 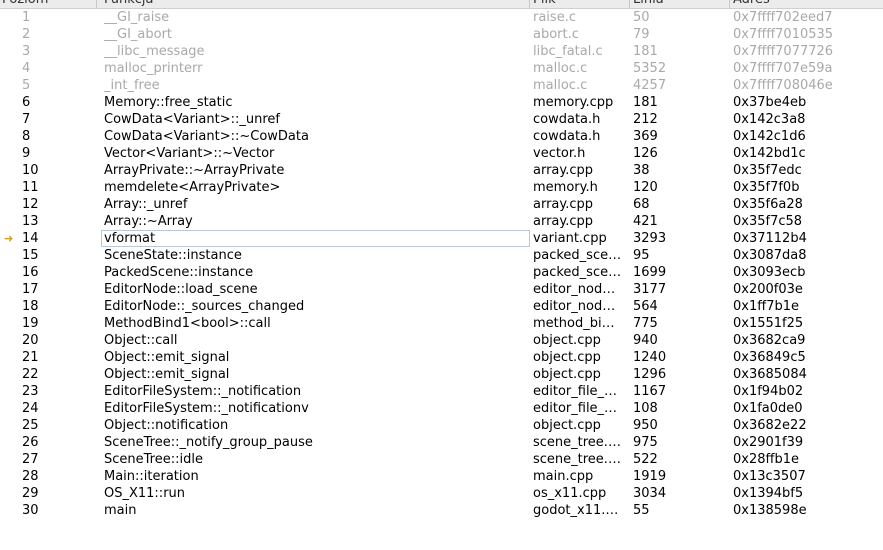 I want to click on header-function: Funkcja, so click(x=129, y=4).